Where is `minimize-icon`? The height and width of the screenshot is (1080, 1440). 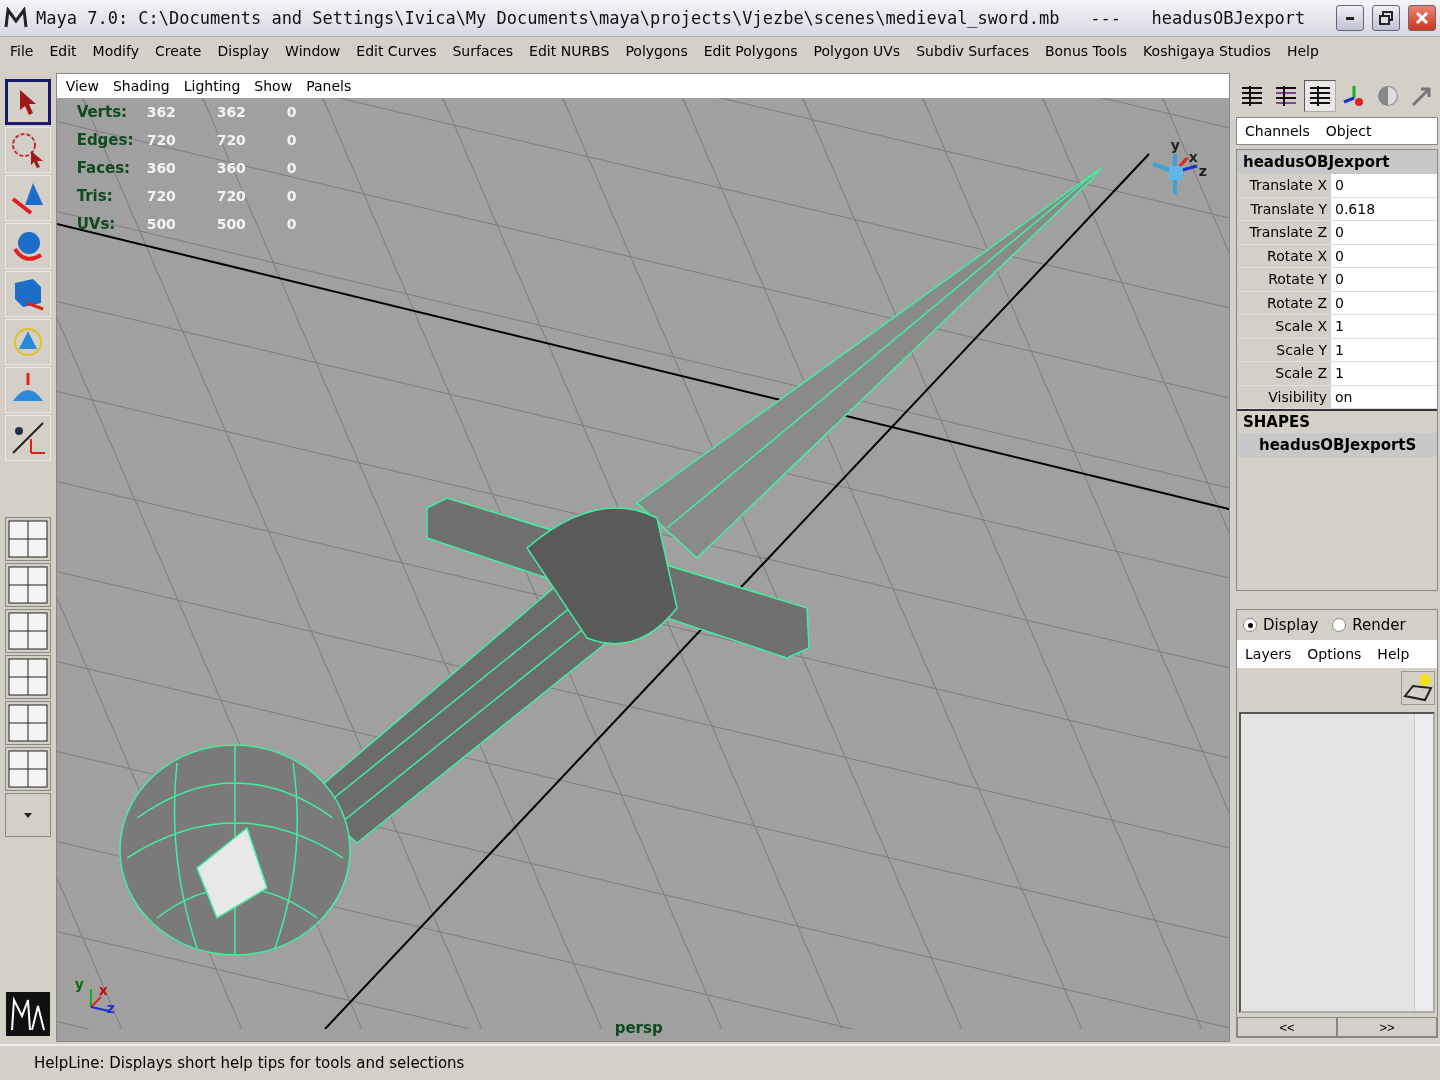
minimize-icon is located at coordinates (1350, 18).